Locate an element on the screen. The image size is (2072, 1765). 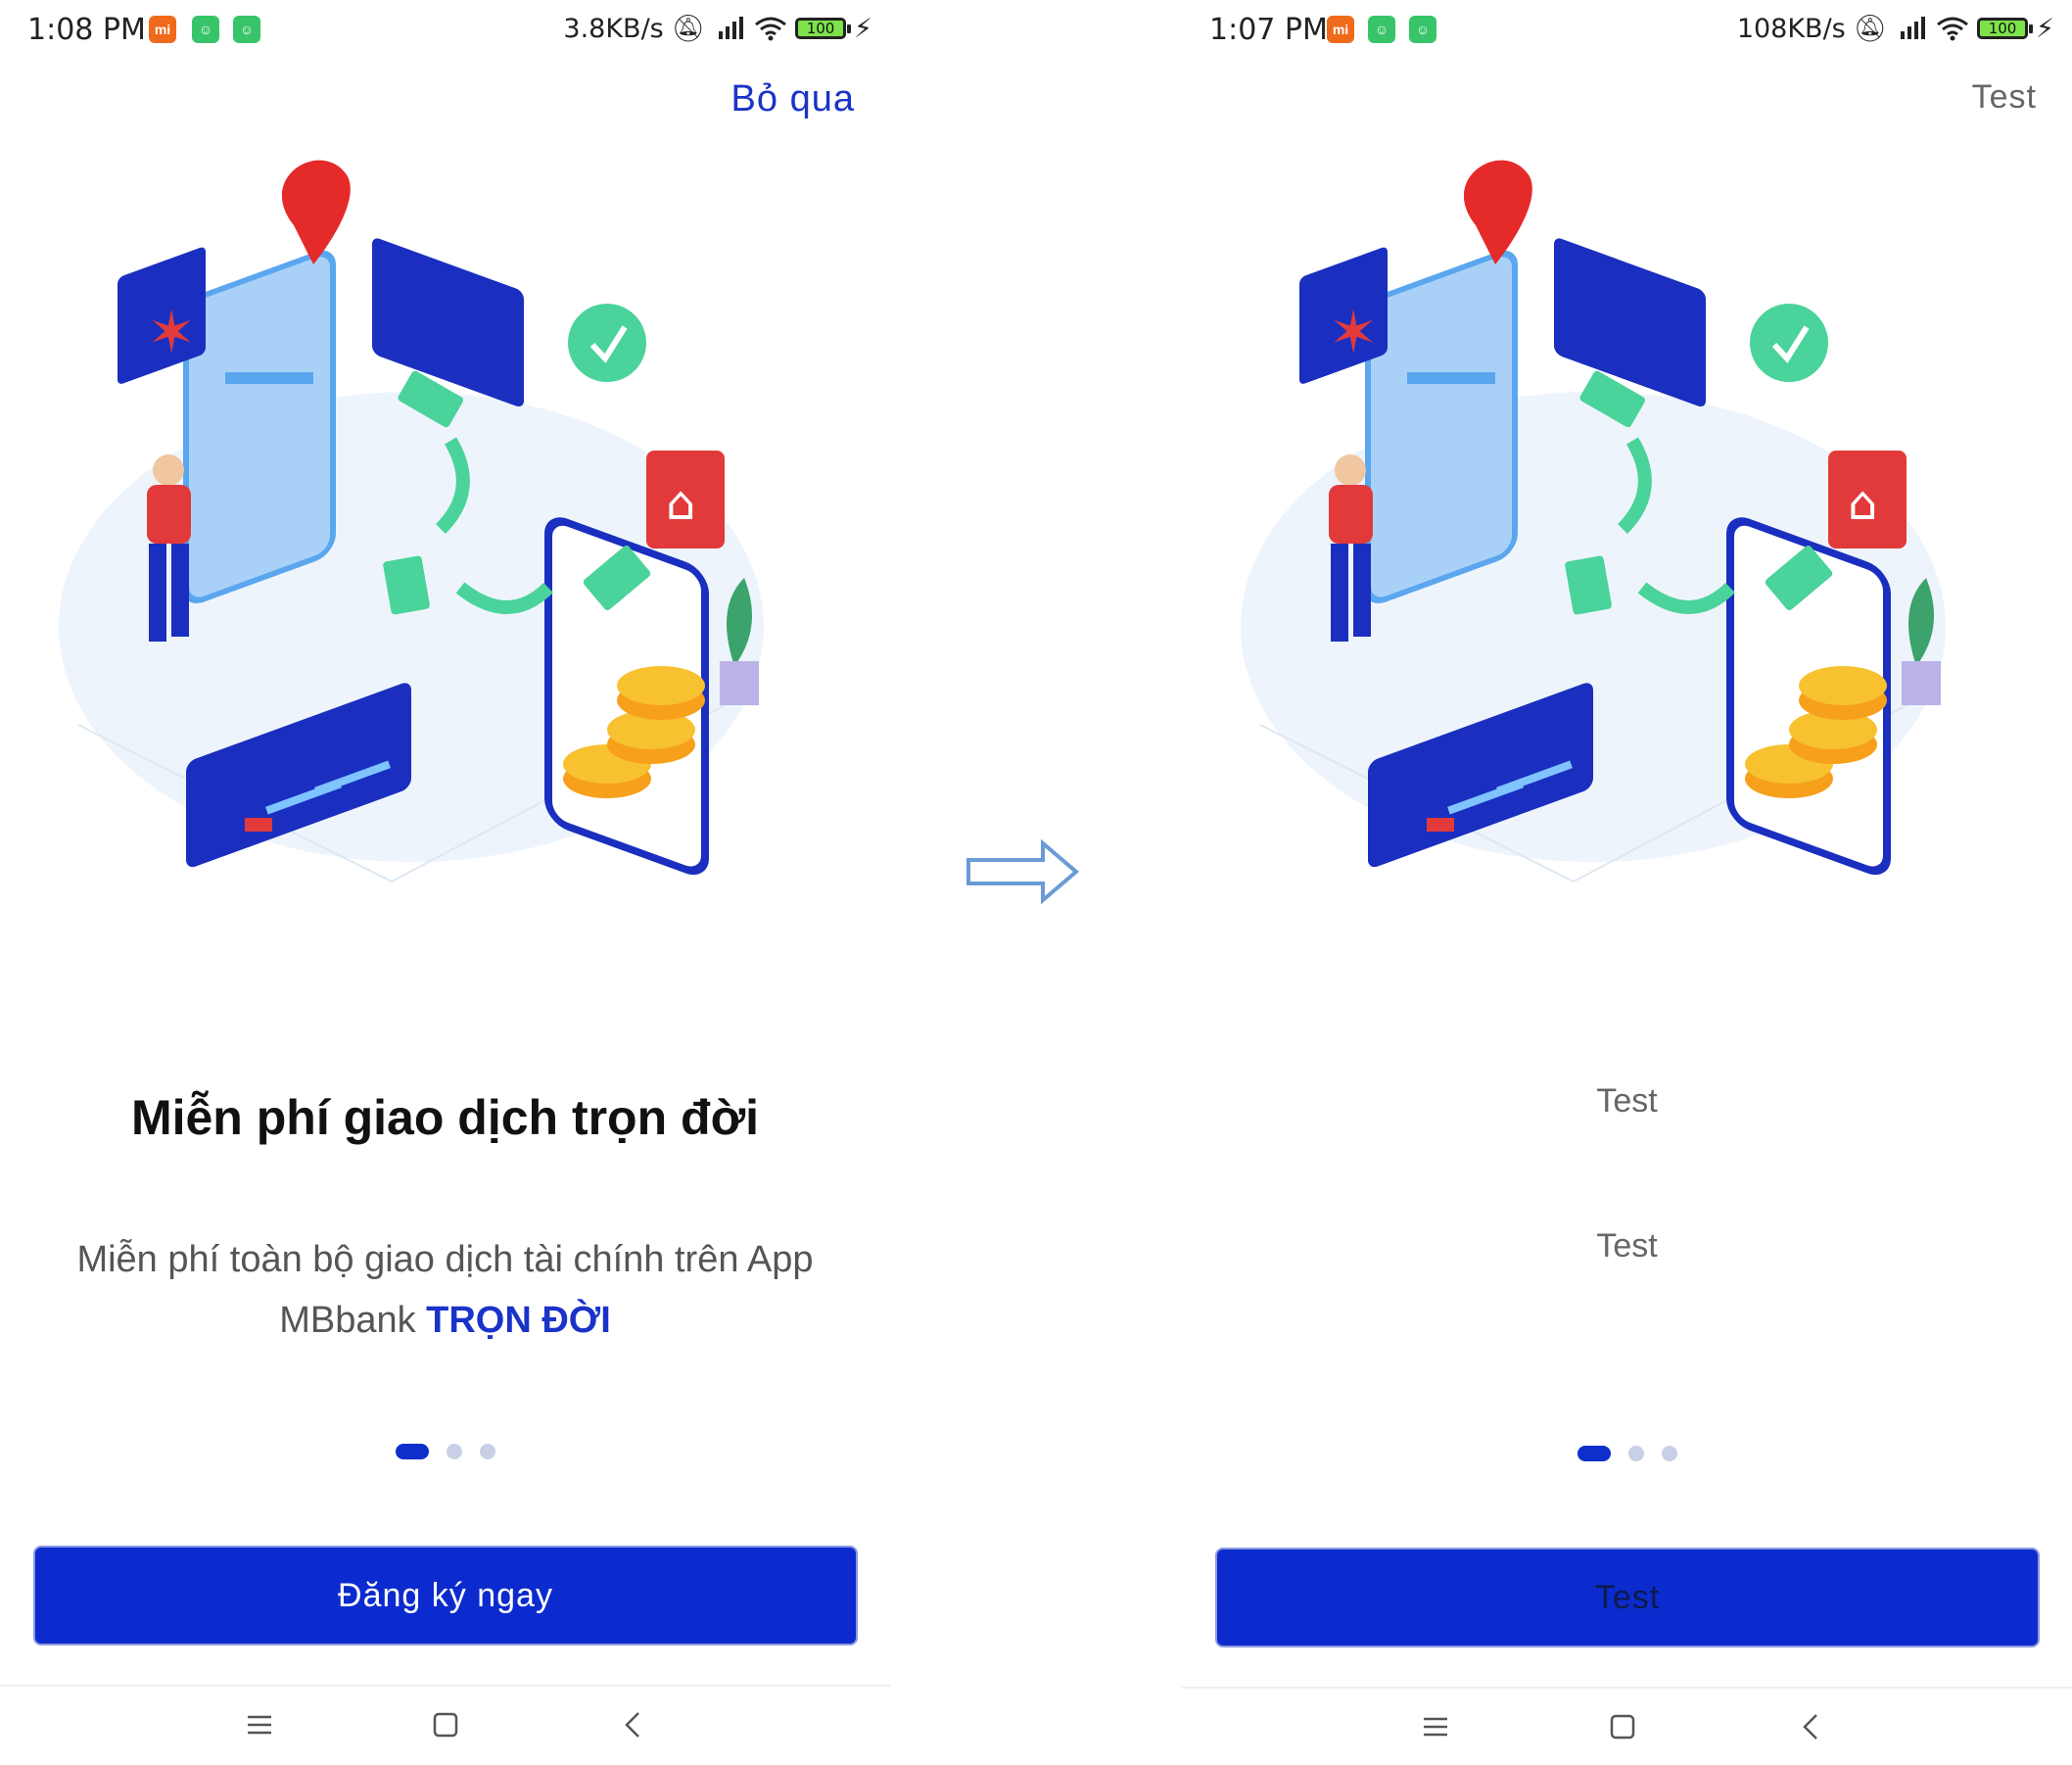
transition-arrow-icon is located at coordinates (1023, 871).